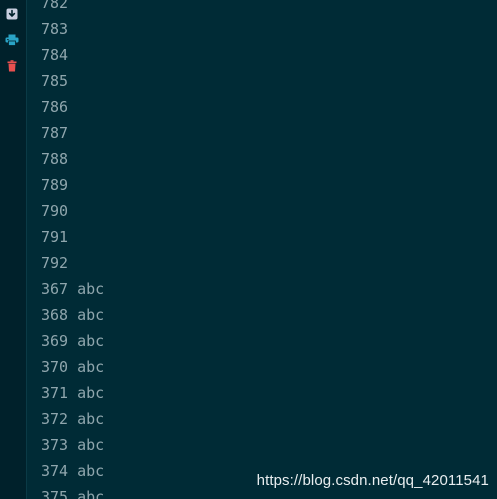 This screenshot has width=497, height=499. I want to click on print-icon, so click(12, 40).